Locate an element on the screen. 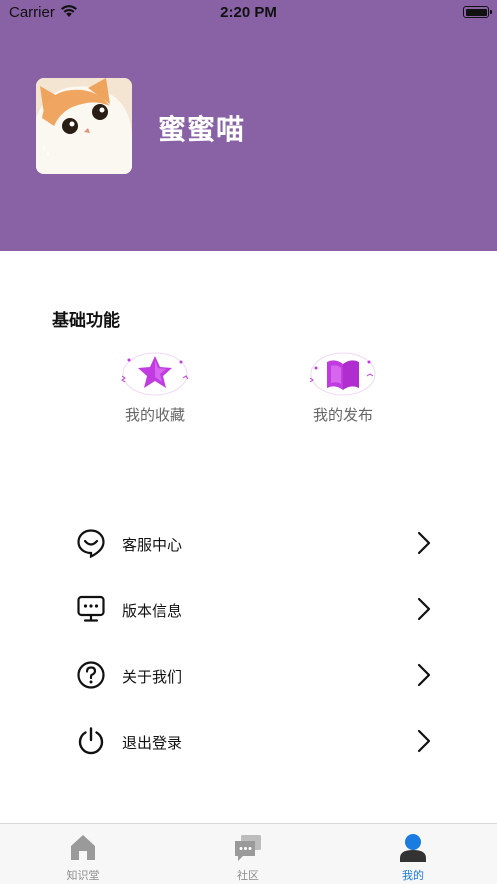 The width and height of the screenshot is (497, 884). menu-label-about-us: 关于我们 is located at coordinates (152, 677).